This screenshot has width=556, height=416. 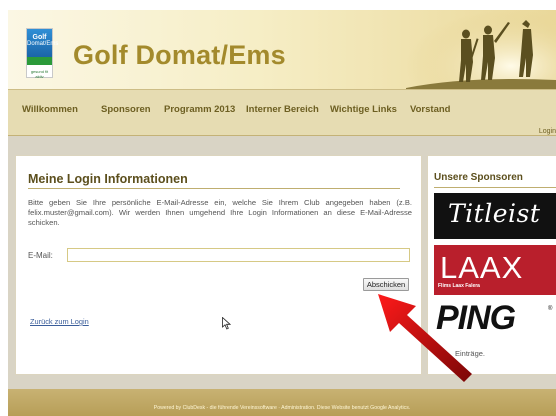 What do you see at coordinates (108, 179) in the screenshot?
I see `page-title: Meine Login Informationen` at bounding box center [108, 179].